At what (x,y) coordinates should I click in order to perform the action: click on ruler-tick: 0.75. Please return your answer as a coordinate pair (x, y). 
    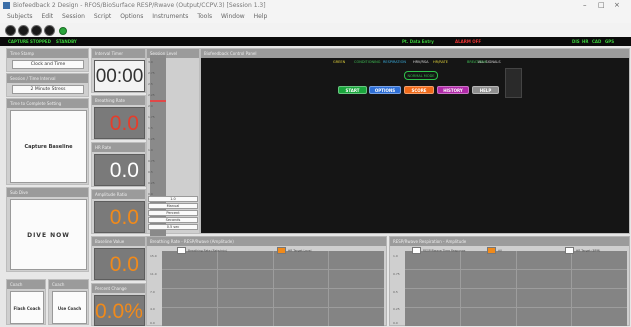
    Looking at the image, I should click on (151, 161).